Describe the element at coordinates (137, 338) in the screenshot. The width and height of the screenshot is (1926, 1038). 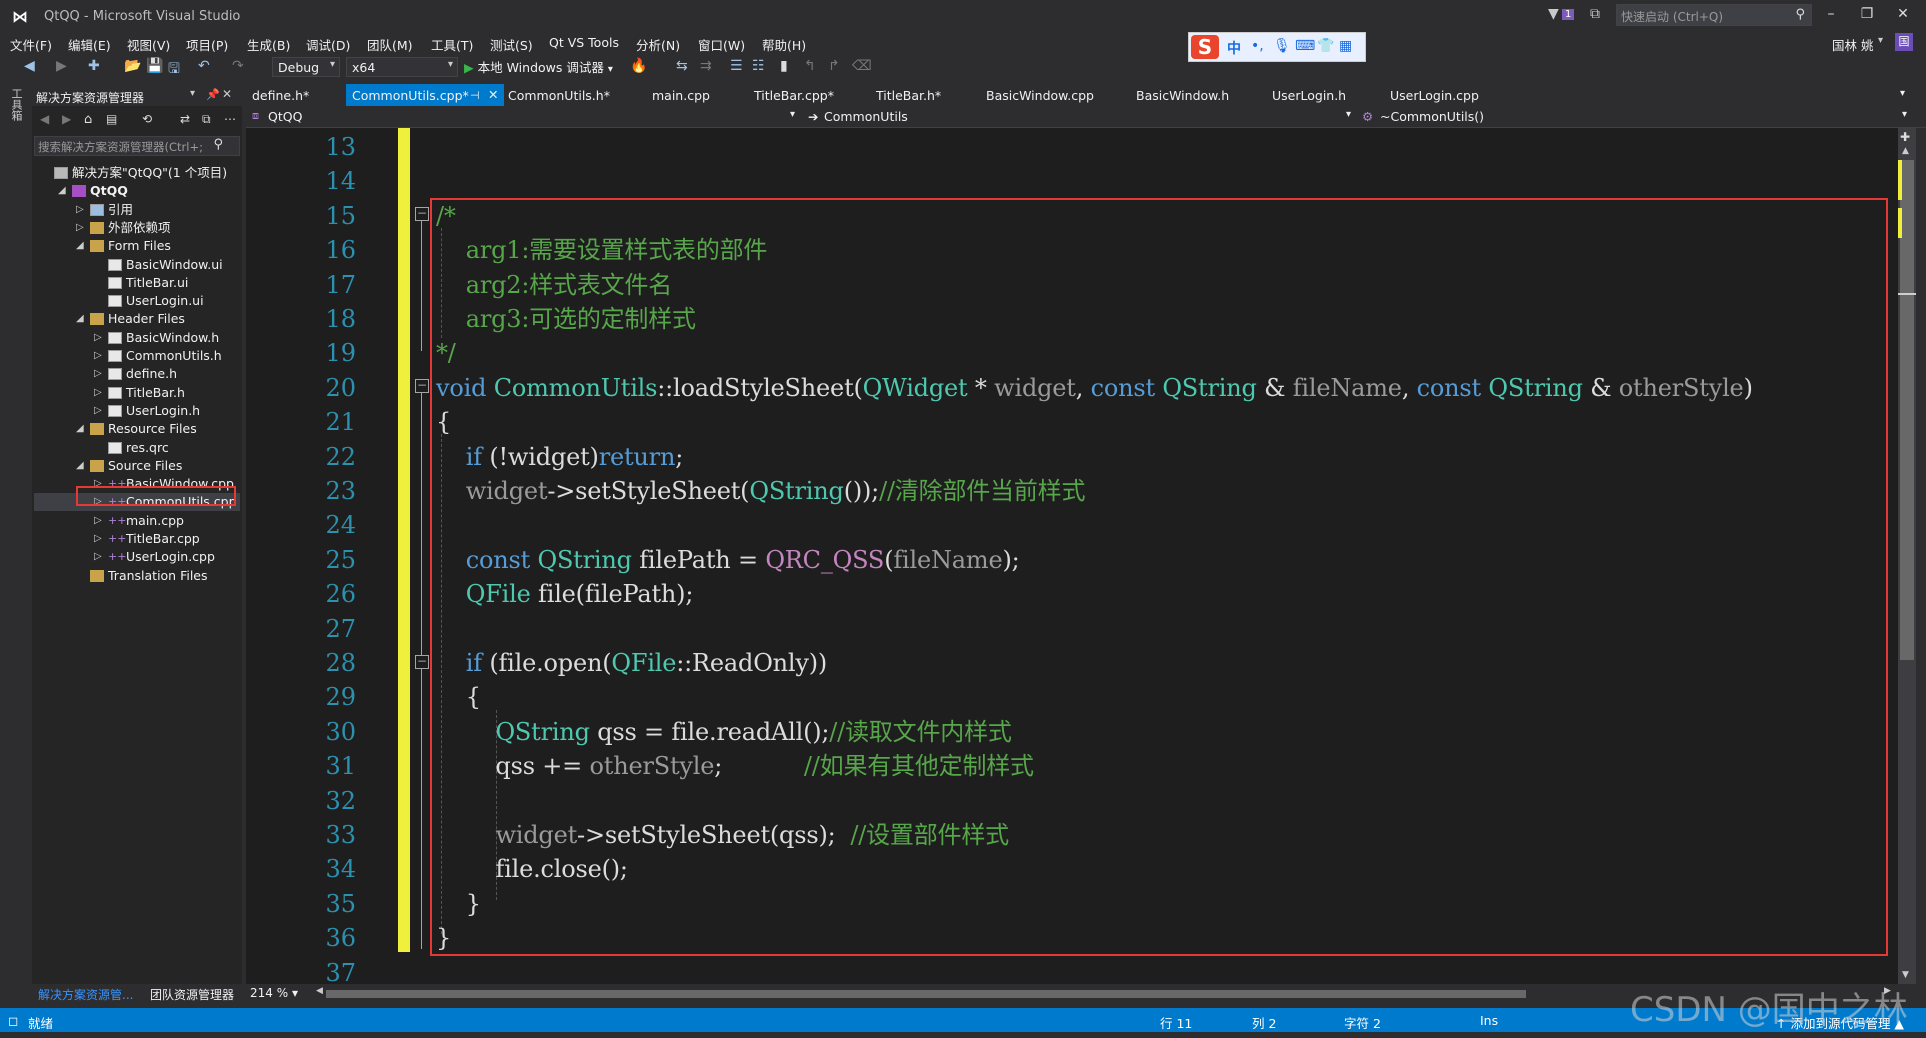
I see `tree-item: ▷ BasicWindow.h` at that location.